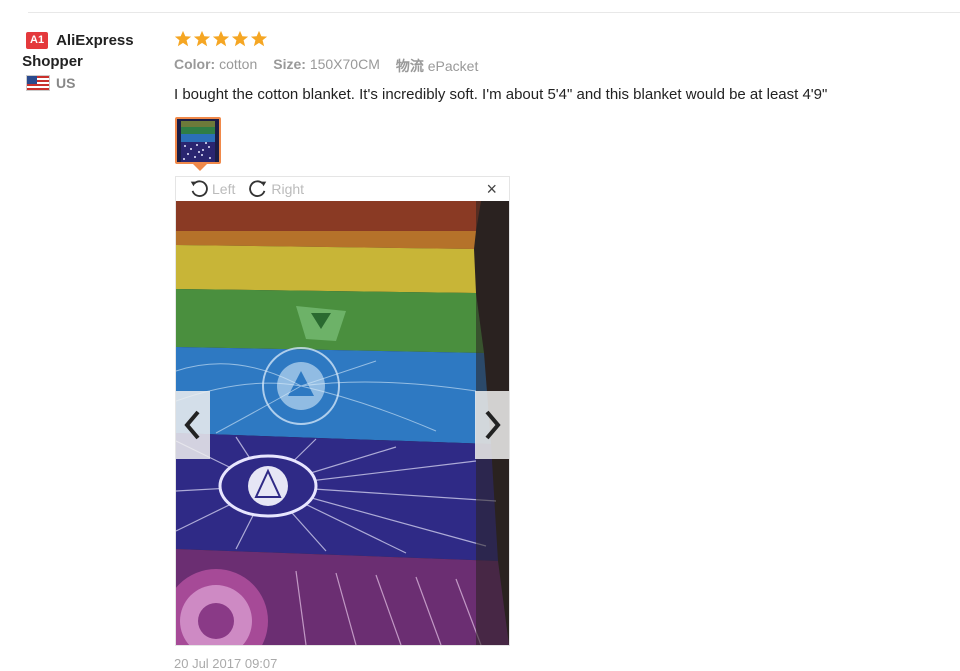 This screenshot has height=671, width=960. I want to click on close-viewer-button: ×, so click(491, 189).